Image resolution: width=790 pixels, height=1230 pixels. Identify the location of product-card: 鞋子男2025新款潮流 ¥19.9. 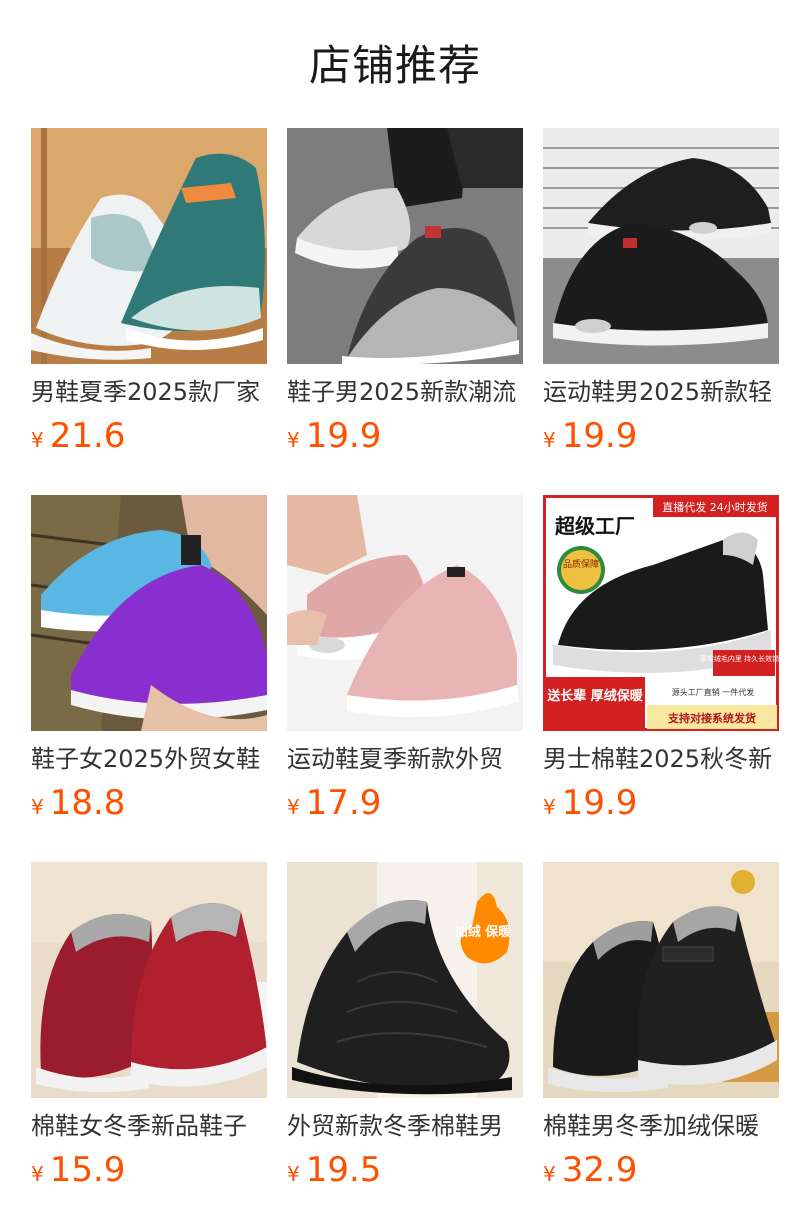
(405, 292).